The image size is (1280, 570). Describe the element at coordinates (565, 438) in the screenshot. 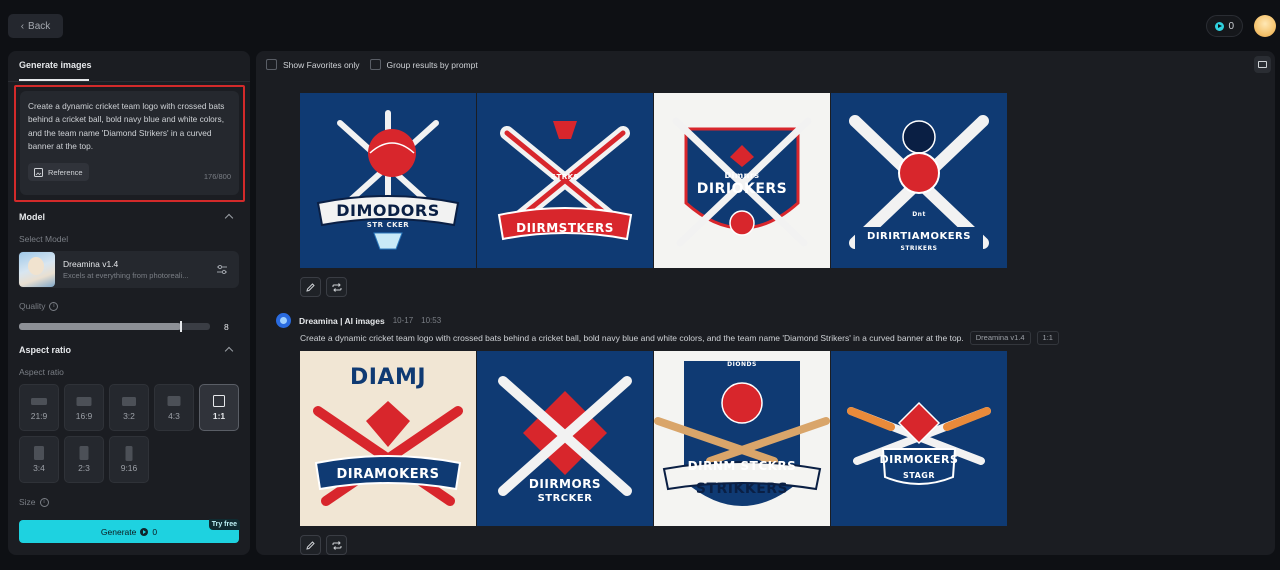

I see `generated-image-6: DIIRMORS STRCKER` at that location.